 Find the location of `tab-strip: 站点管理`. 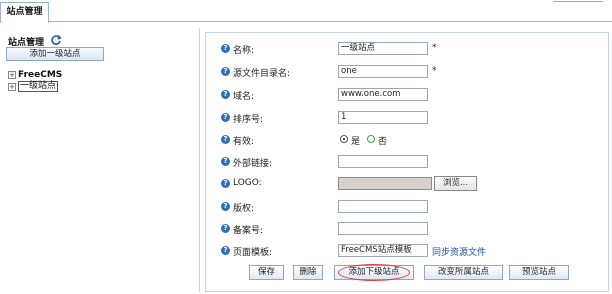

tab-strip: 站点管理 is located at coordinates (306, 11).